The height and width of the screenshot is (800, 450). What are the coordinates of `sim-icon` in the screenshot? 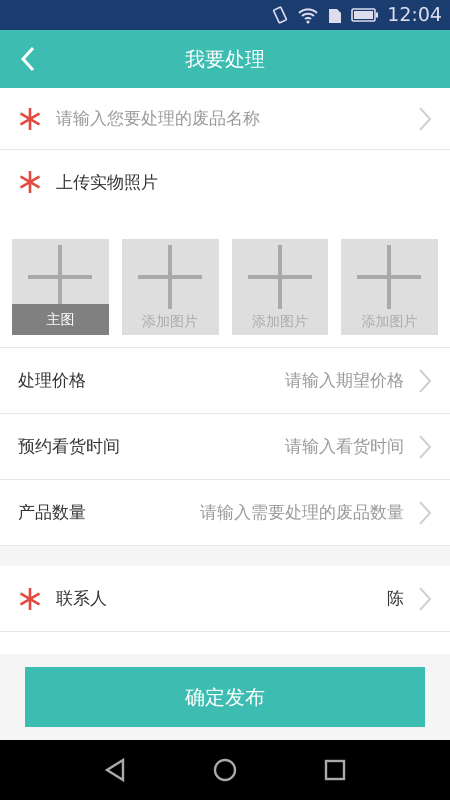 It's located at (335, 15).